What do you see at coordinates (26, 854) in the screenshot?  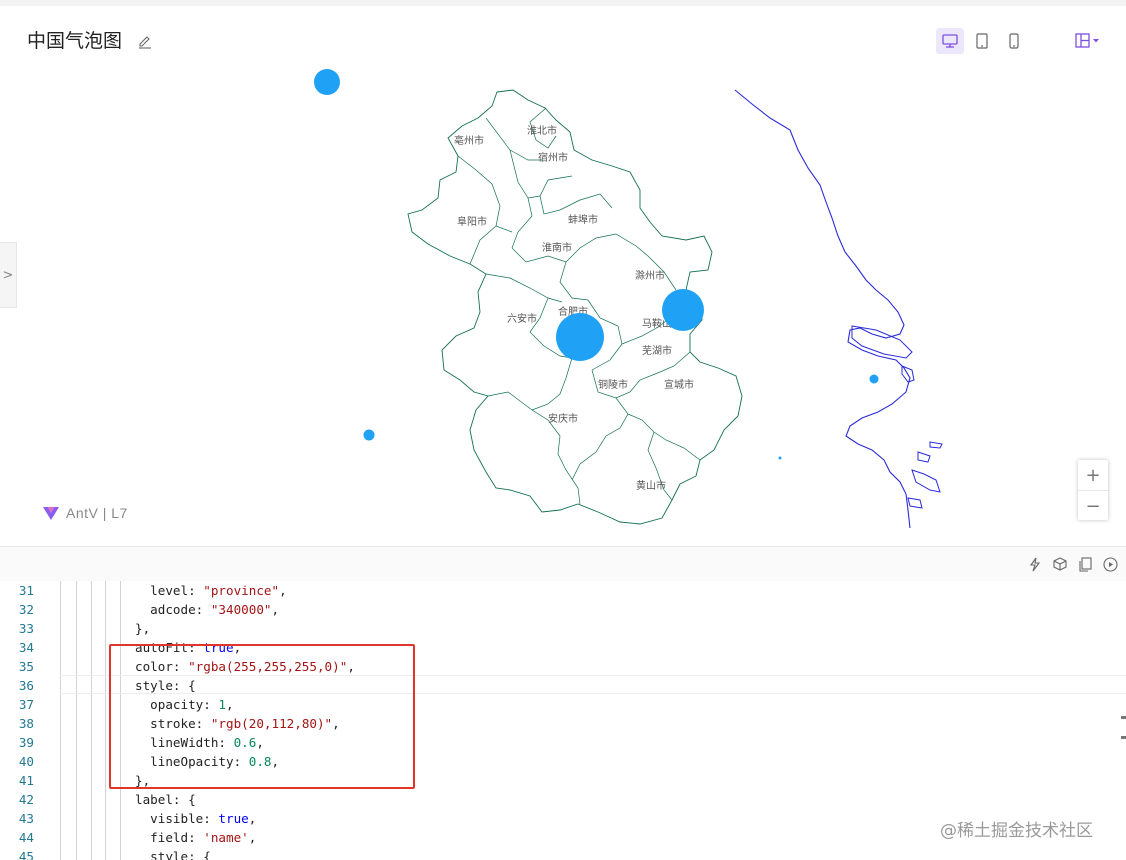 I see `line-number: 45` at bounding box center [26, 854].